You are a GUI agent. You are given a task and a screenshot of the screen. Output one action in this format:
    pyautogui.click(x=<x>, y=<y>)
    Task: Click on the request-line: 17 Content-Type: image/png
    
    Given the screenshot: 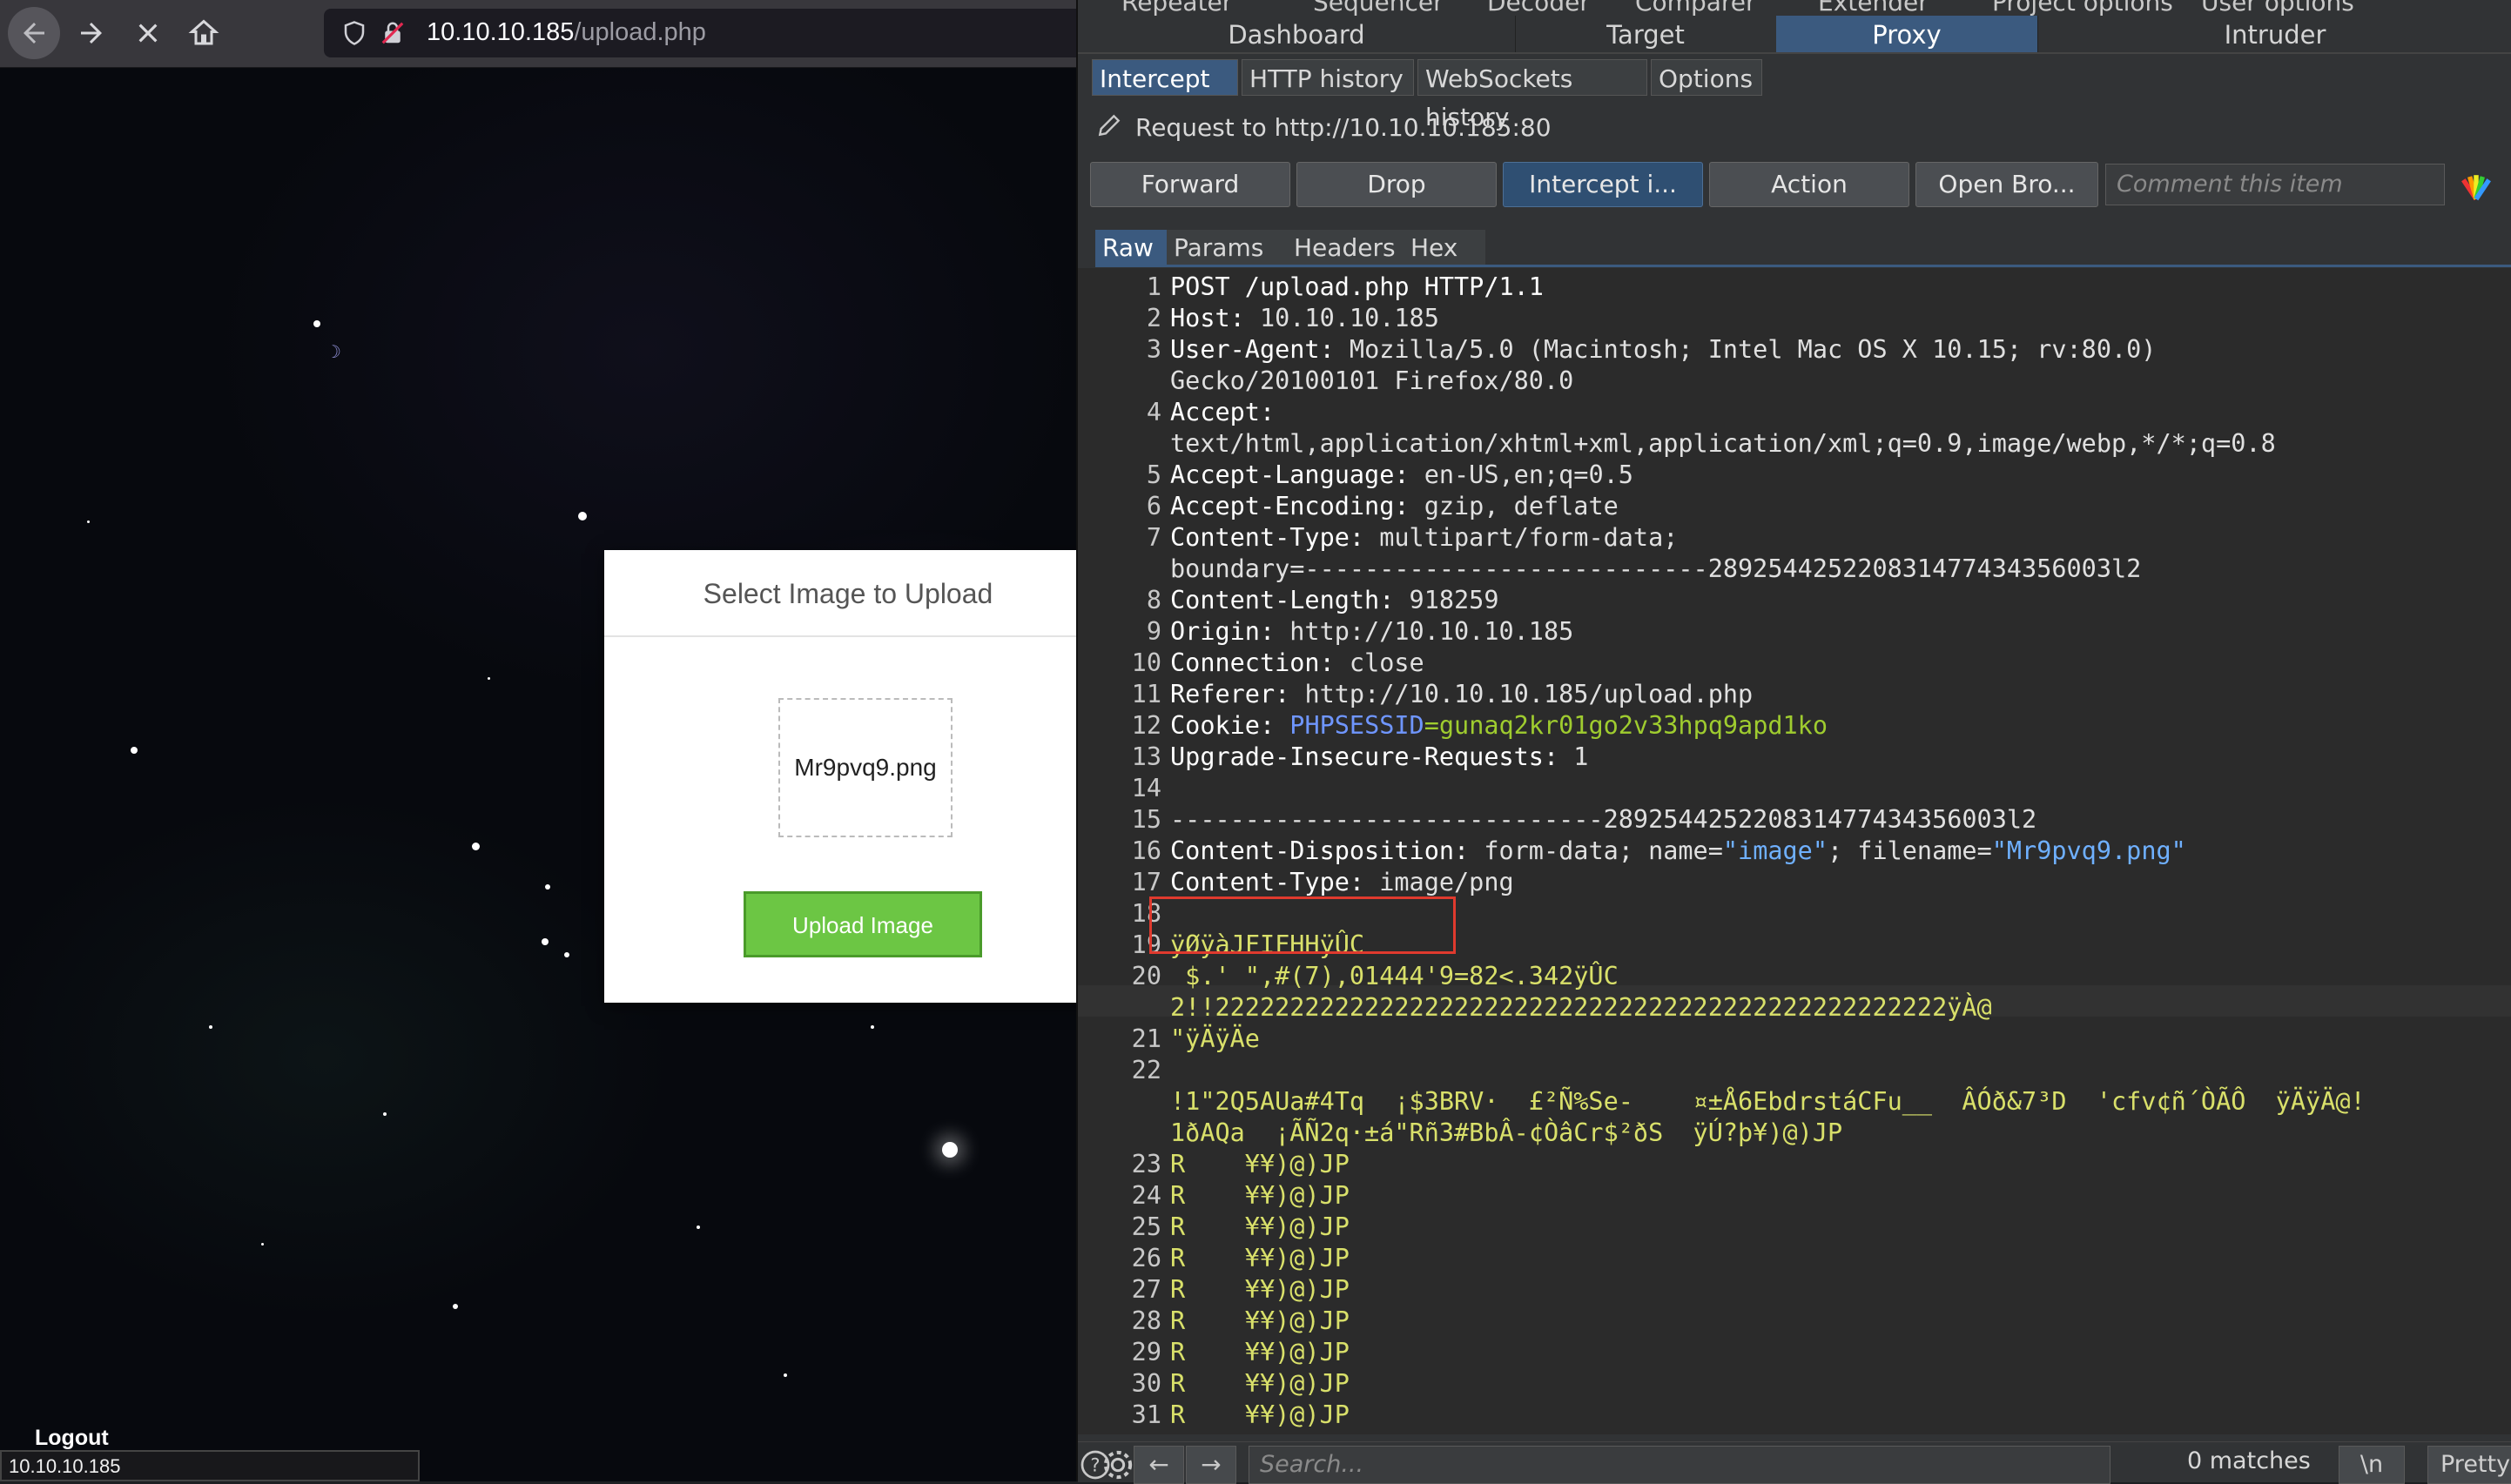 What is the action you would take?
    pyautogui.click(x=1794, y=882)
    